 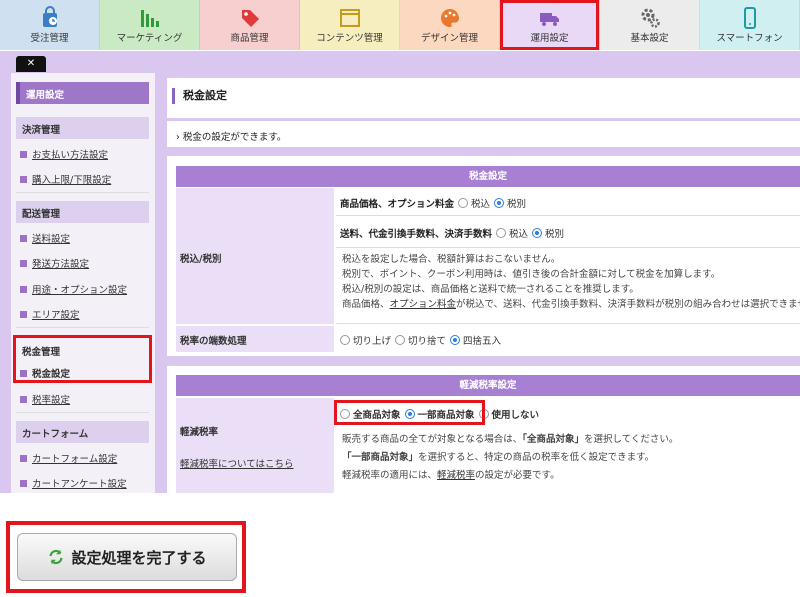 What do you see at coordinates (31, 64) in the screenshot?
I see `sidebar-close-button: ✕` at bounding box center [31, 64].